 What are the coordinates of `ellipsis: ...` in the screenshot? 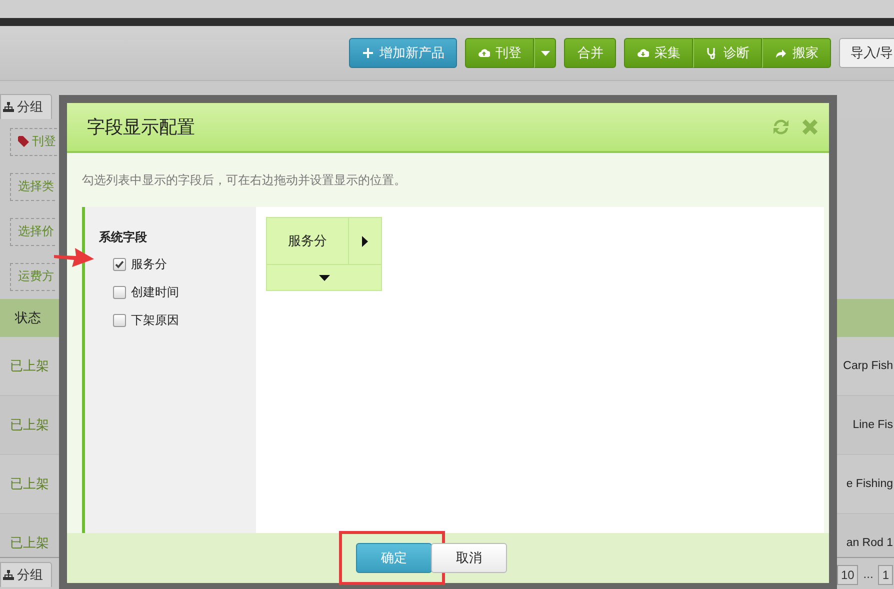 It's located at (868, 574).